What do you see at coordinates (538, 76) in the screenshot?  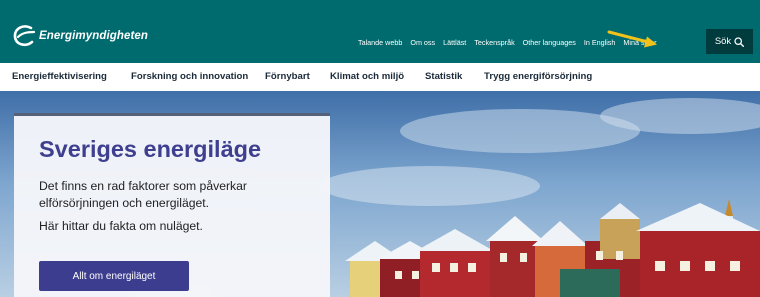 I see `nav-trygg-energiforsorjning: Trygg energiförsörjning` at bounding box center [538, 76].